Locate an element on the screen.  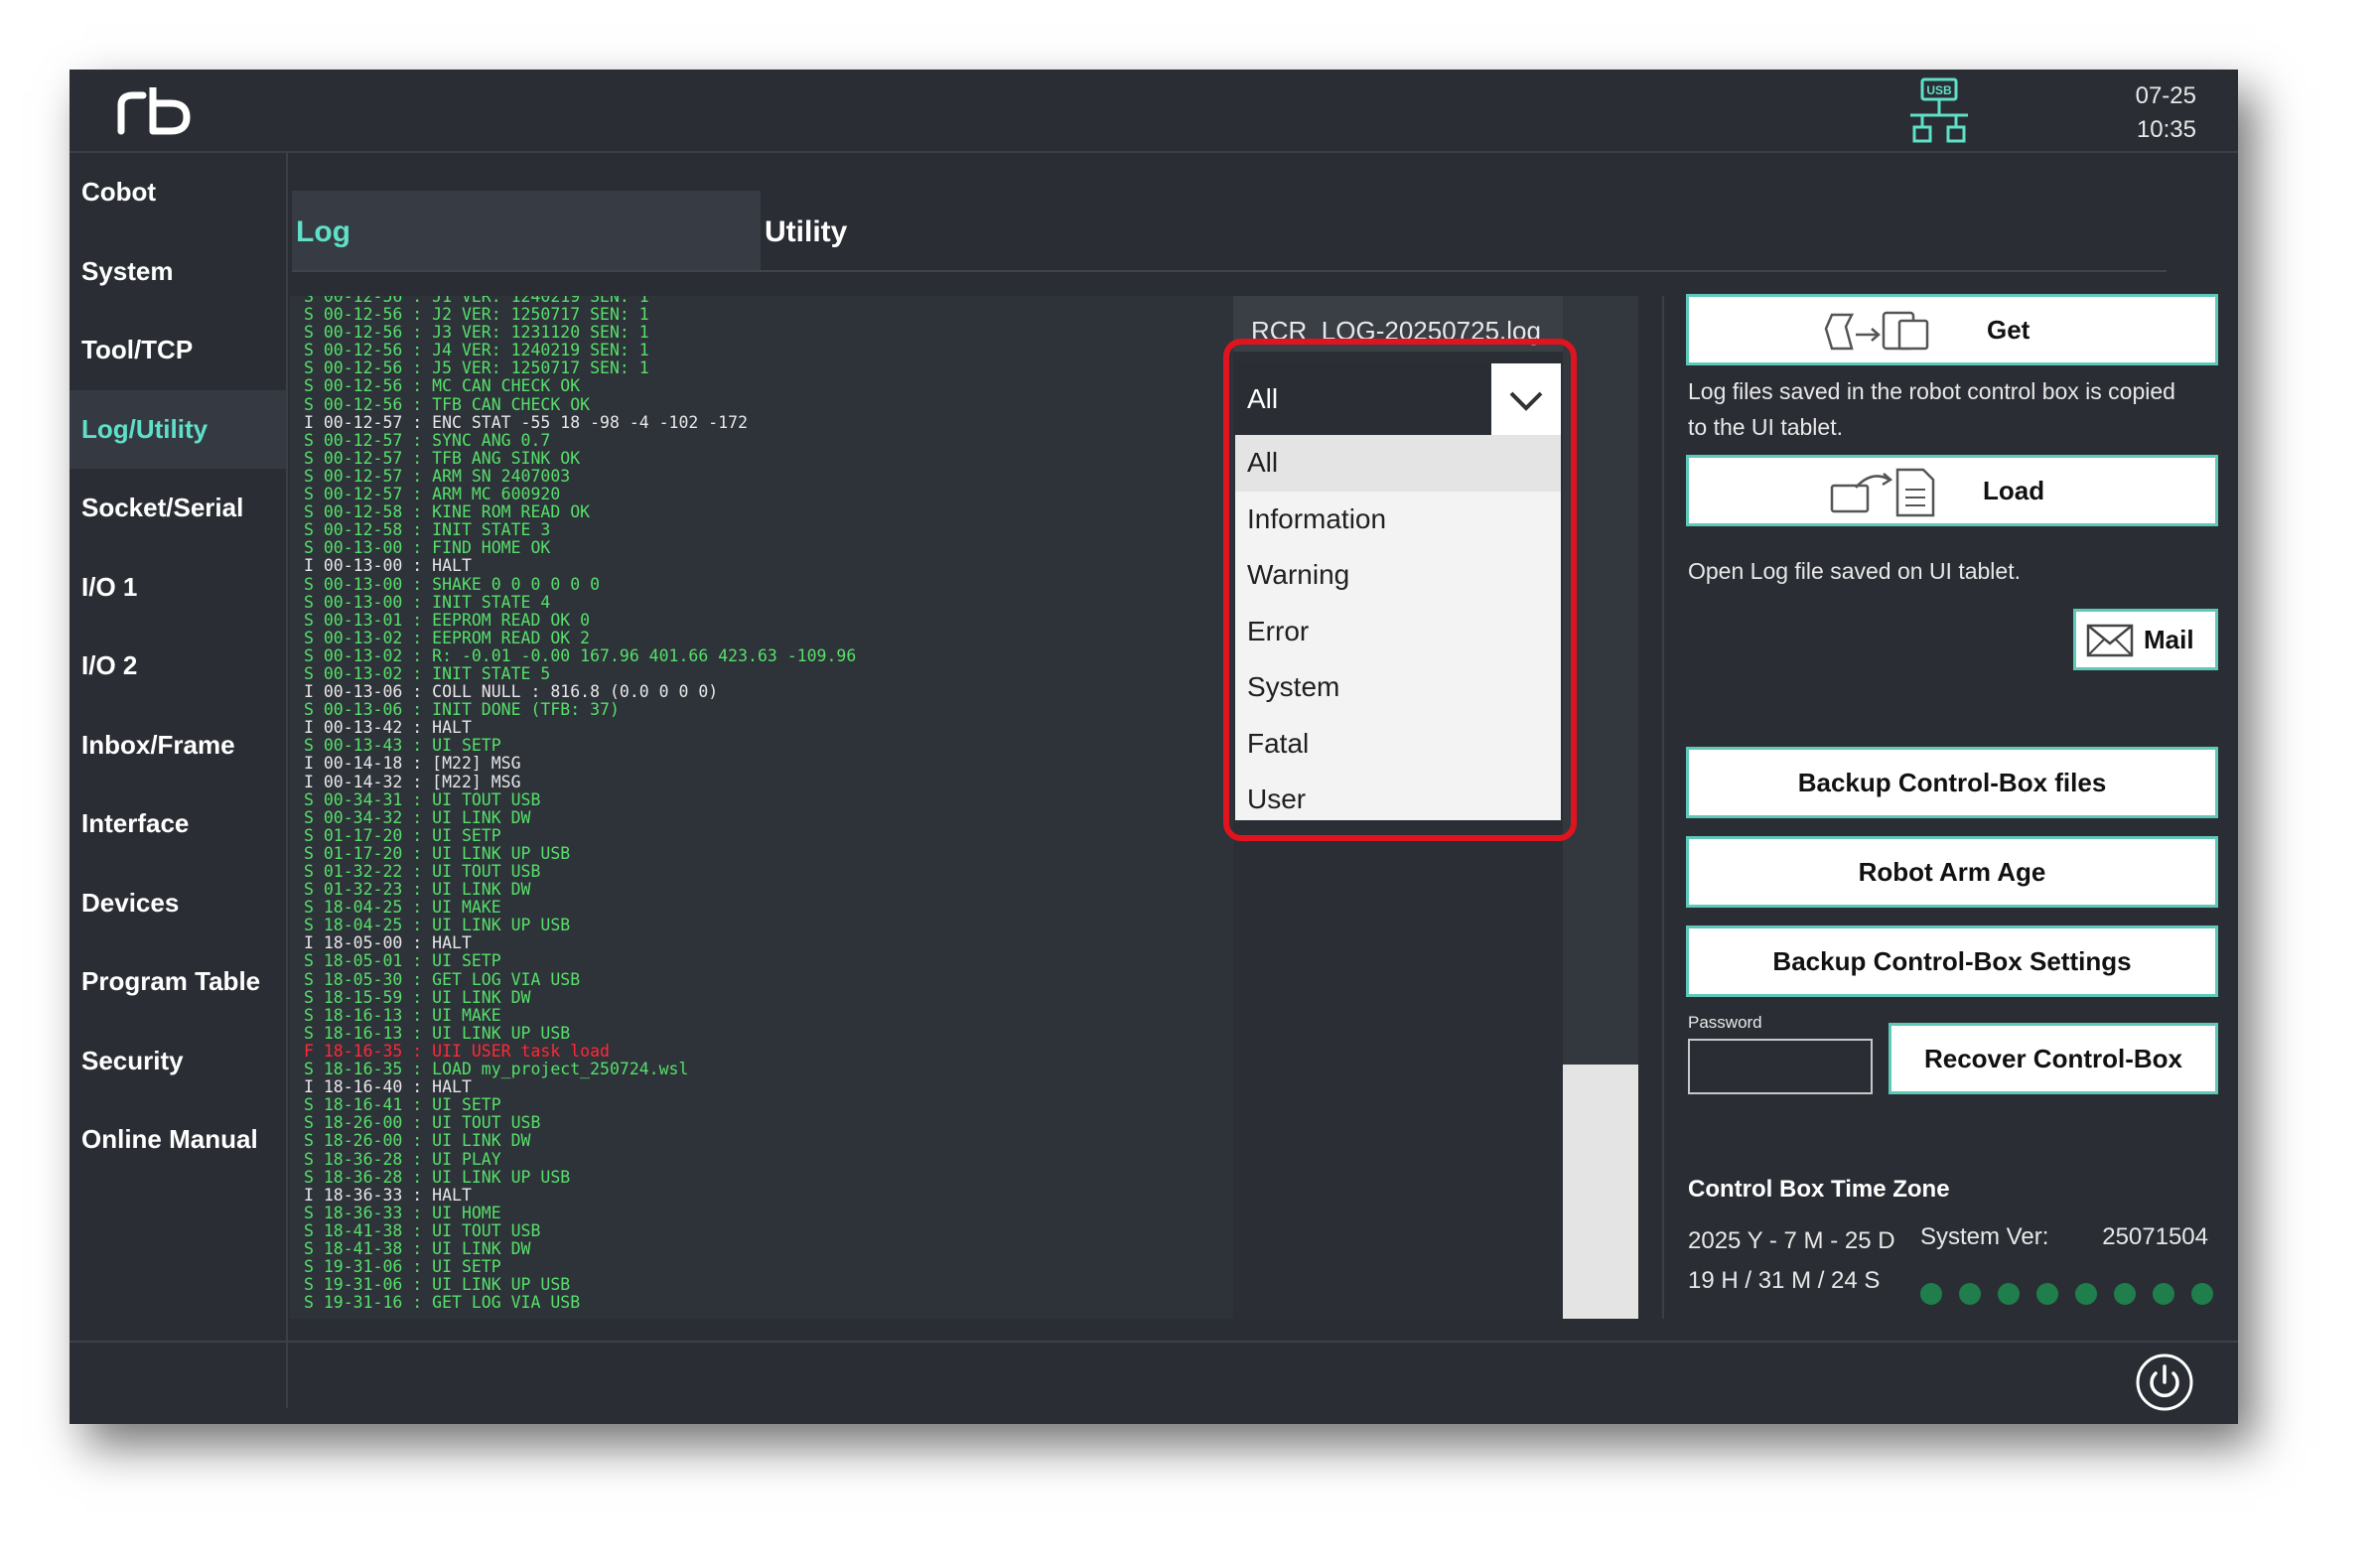
log-line: S 00-12-56 : MC CAN CHECK OK is located at coordinates (442, 386).